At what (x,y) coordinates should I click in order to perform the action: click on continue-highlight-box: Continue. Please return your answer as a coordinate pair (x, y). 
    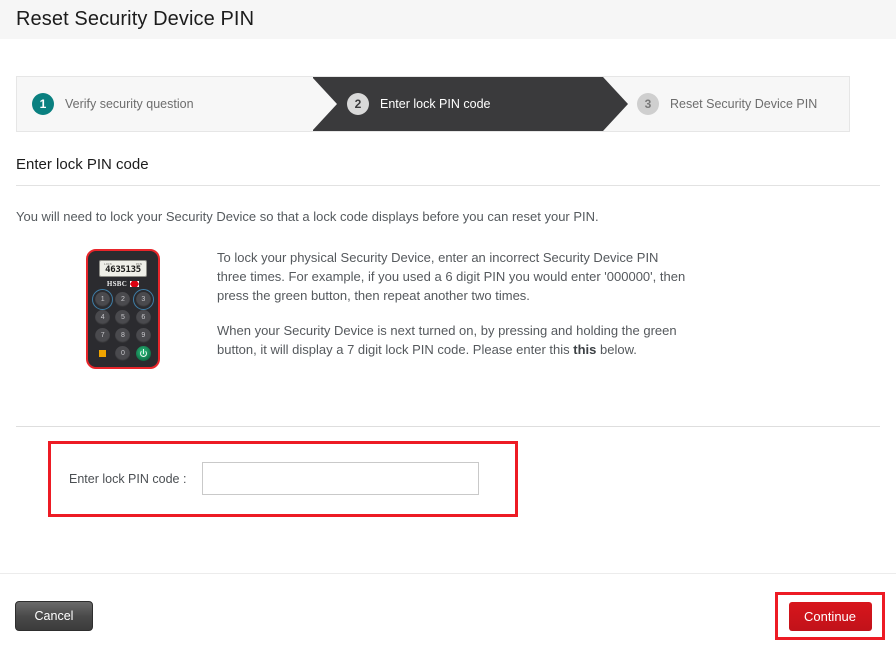
    Looking at the image, I should click on (830, 616).